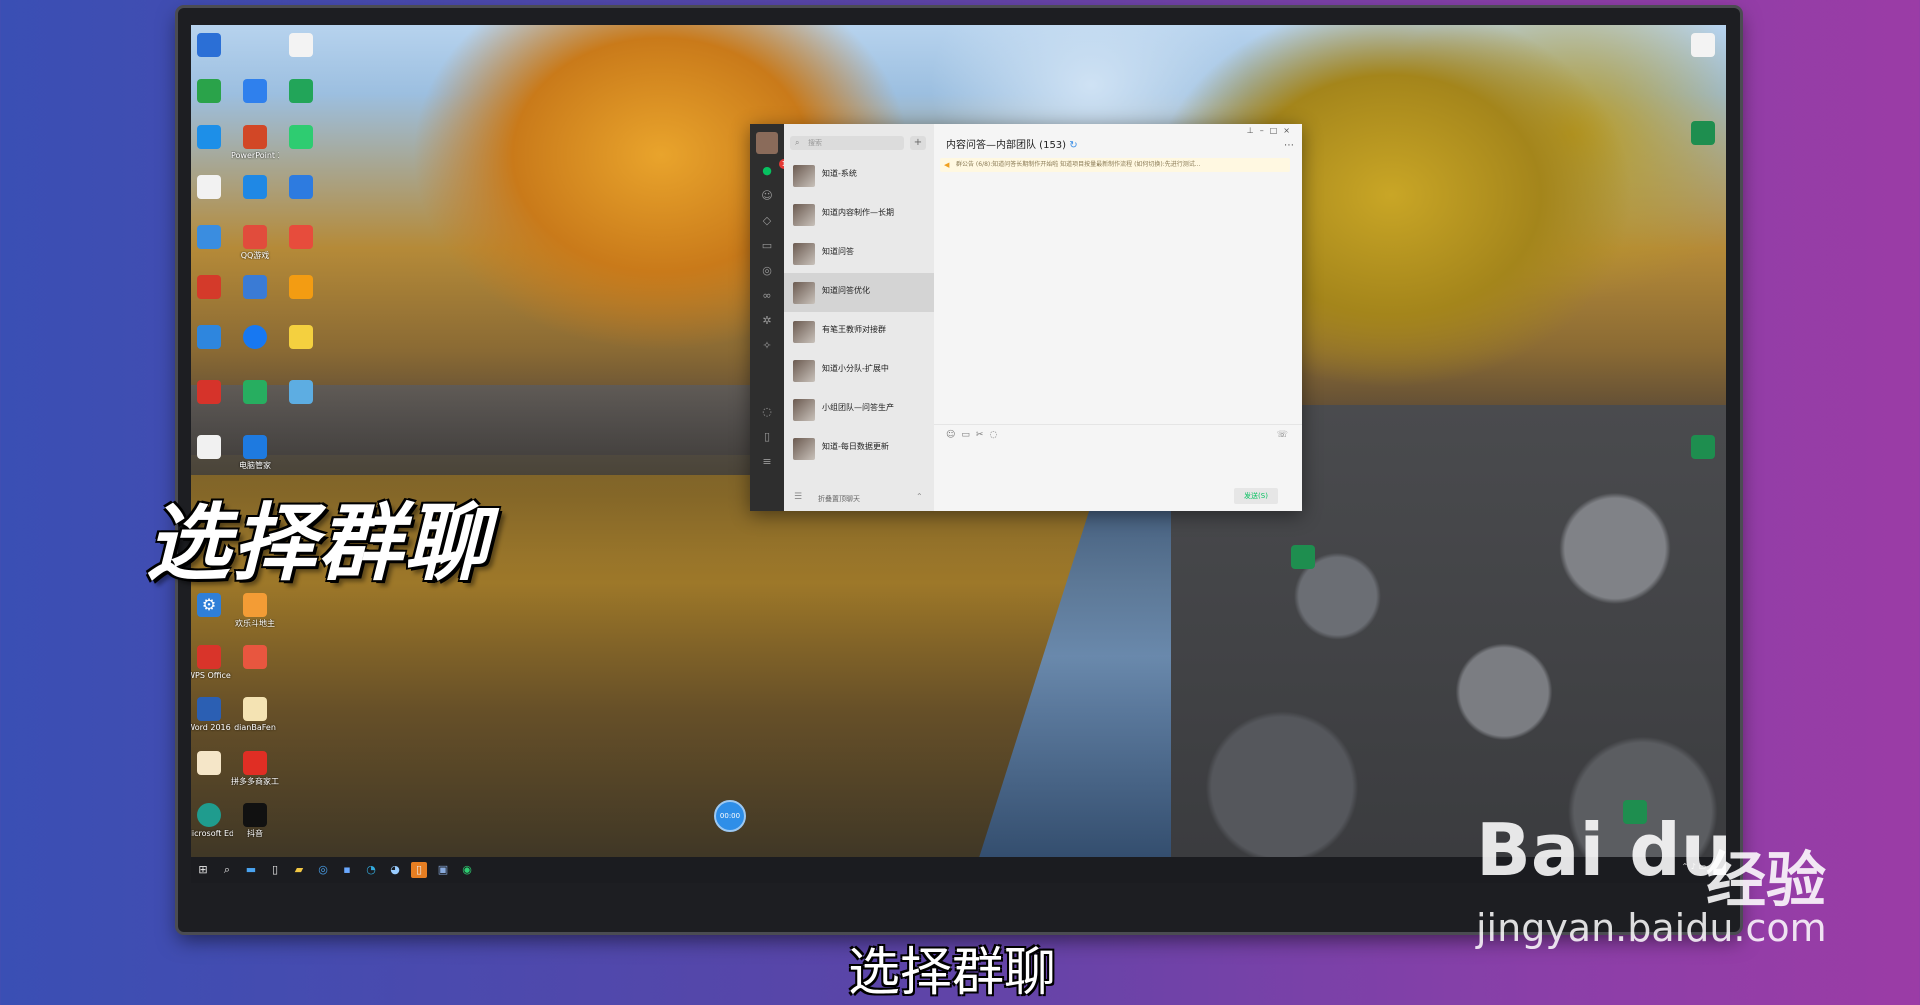 This screenshot has height=1005, width=1920. I want to click on active-app-icon: ▯, so click(419, 870).